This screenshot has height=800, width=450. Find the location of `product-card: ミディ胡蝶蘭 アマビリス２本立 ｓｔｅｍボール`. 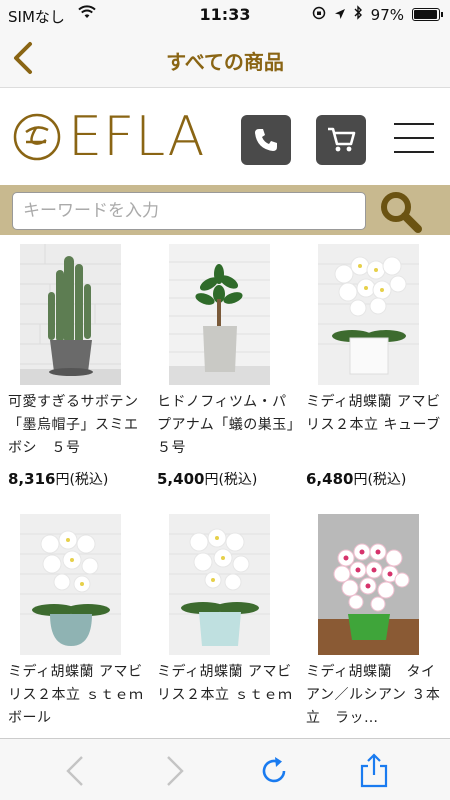

product-card: ミディ胡蝶蘭 アマビリス２本立 ｓｔｅｍボール is located at coordinates (72, 621).